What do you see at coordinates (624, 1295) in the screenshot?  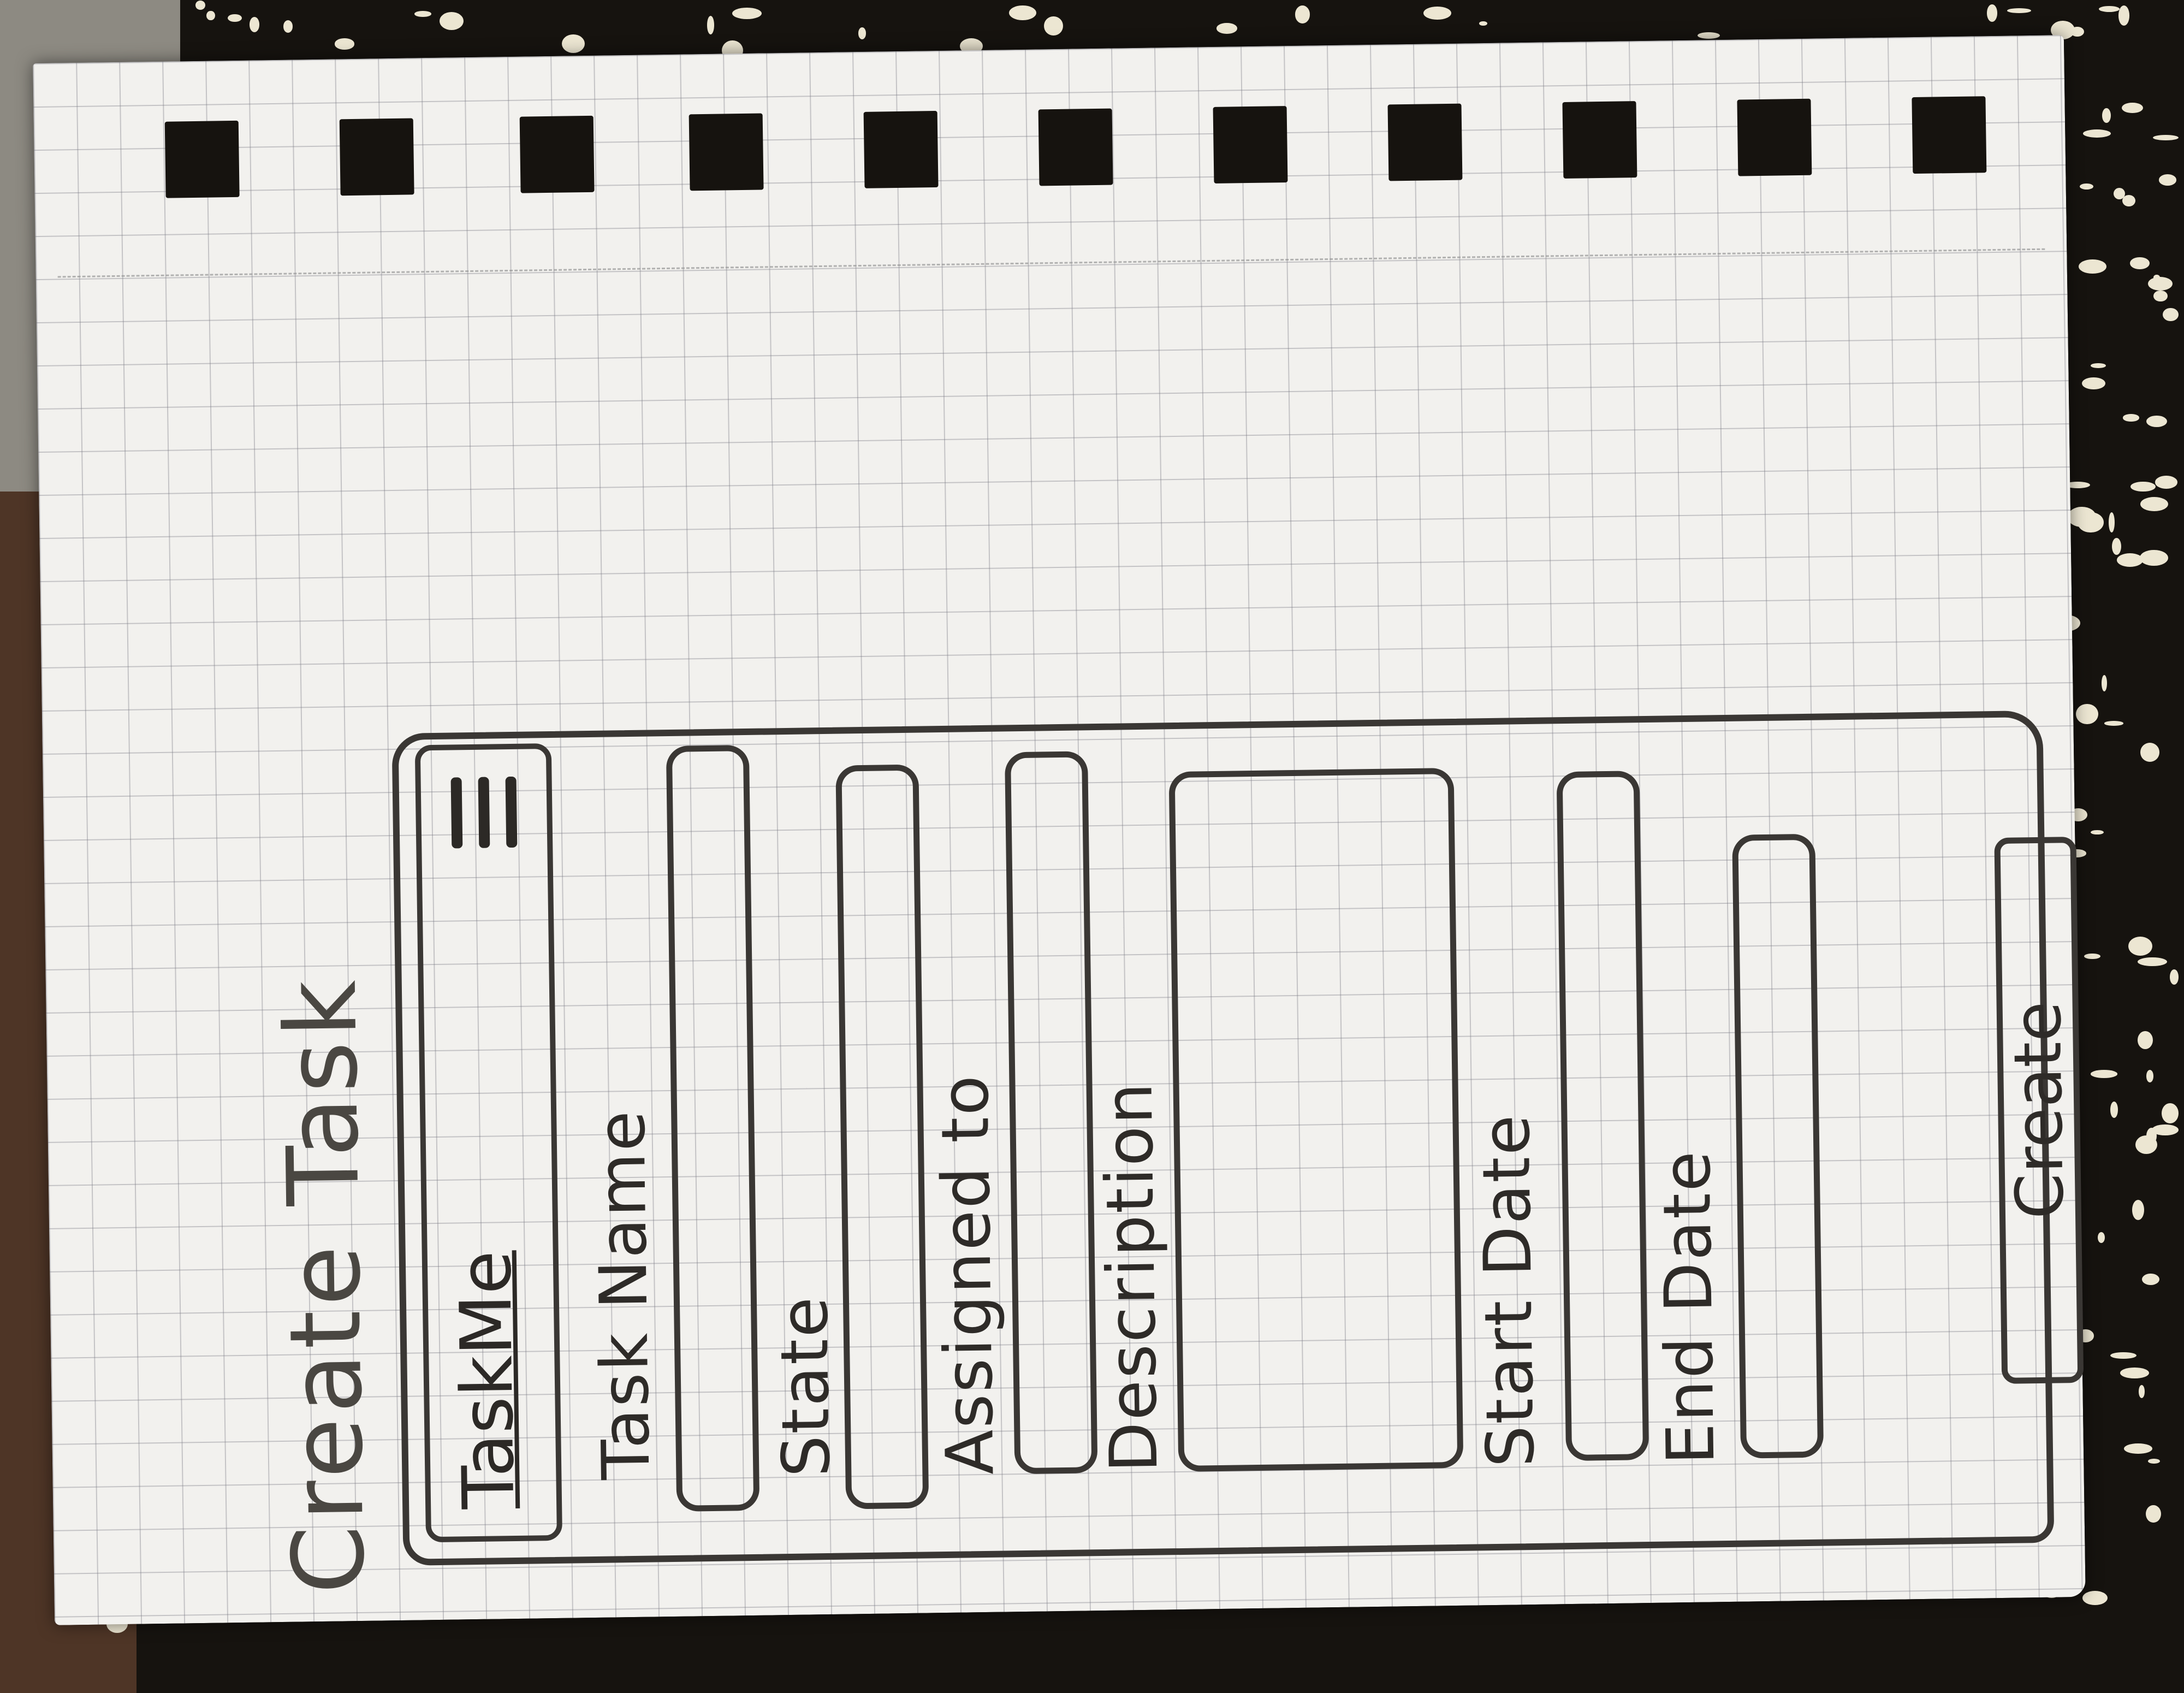 I see `task-name-label: Task Name` at bounding box center [624, 1295].